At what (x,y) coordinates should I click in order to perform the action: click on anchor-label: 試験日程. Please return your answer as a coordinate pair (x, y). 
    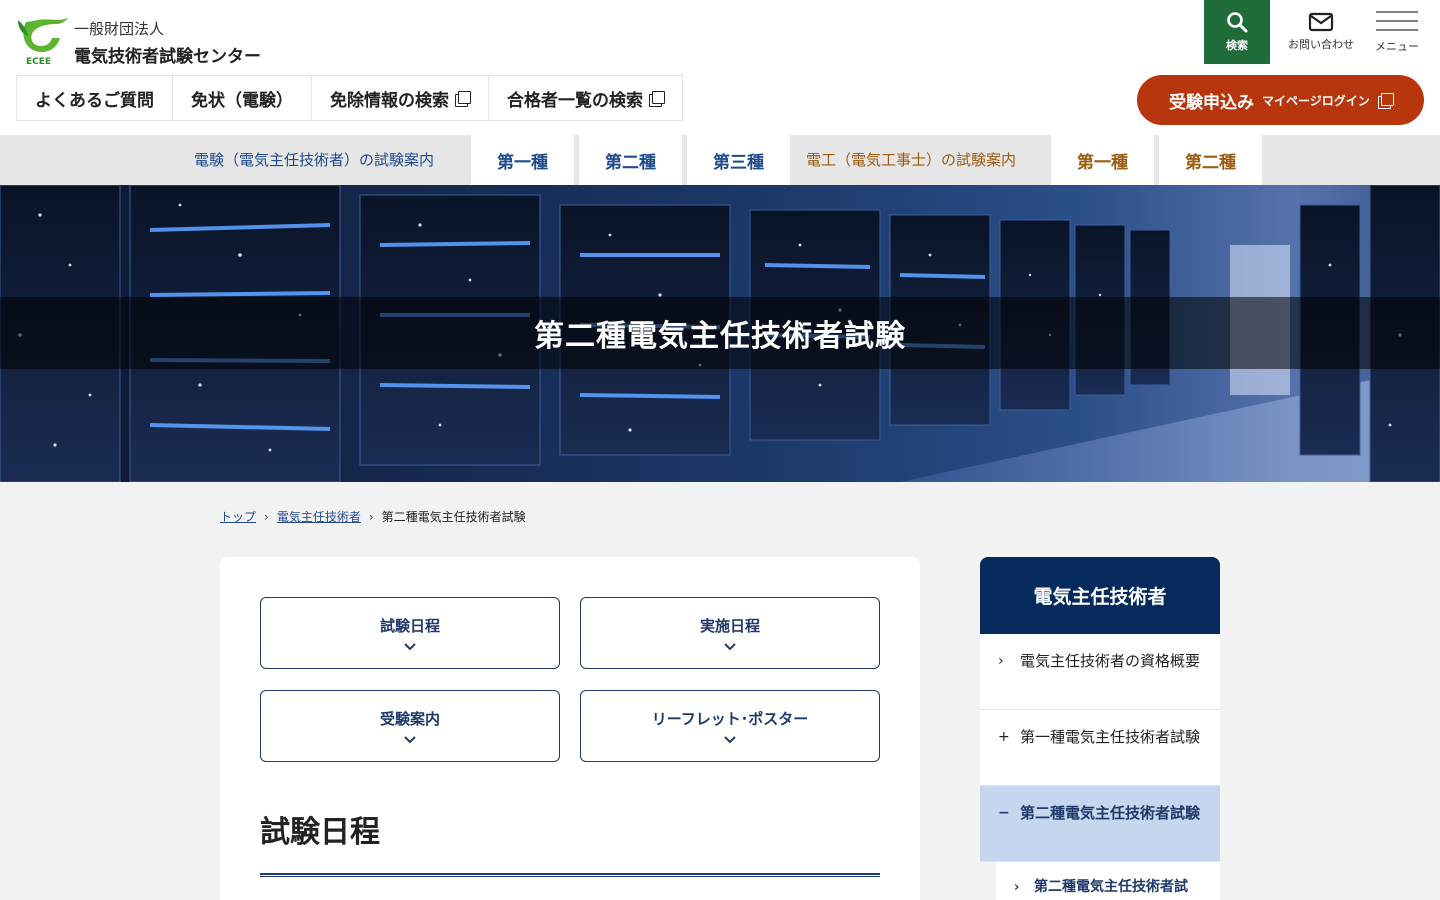
    Looking at the image, I should click on (409, 626).